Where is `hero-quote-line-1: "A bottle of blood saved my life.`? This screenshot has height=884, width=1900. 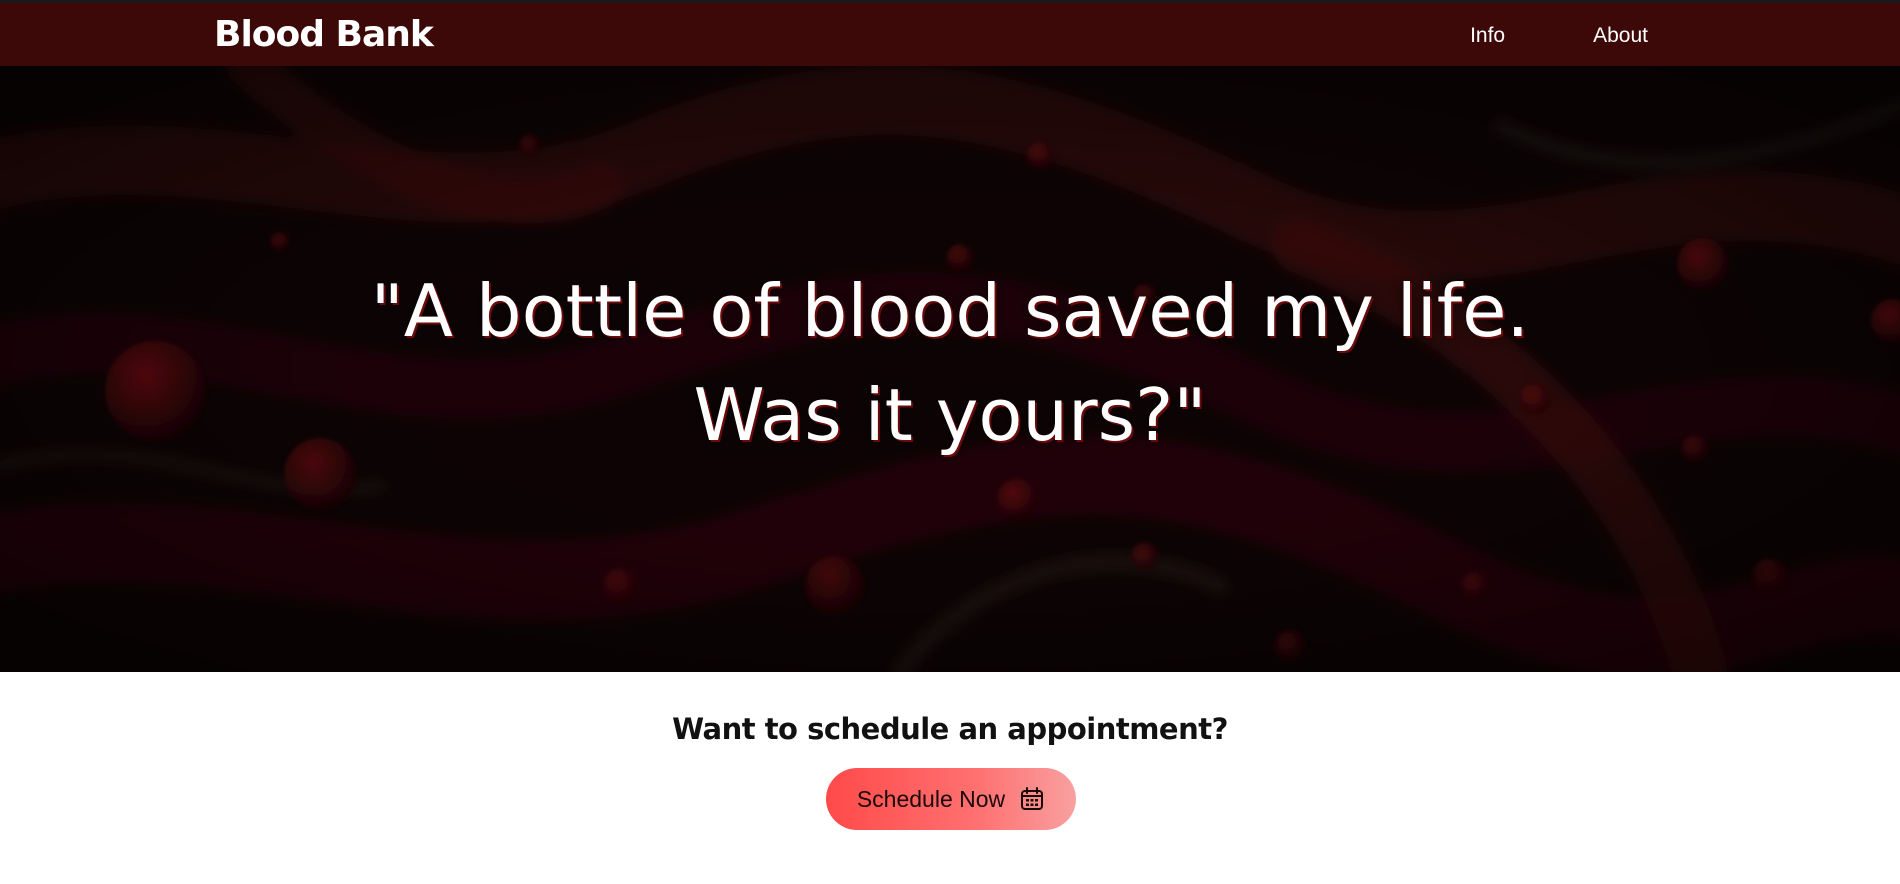
hero-quote-line-1: "A bottle of blood saved my life. is located at coordinates (950, 311).